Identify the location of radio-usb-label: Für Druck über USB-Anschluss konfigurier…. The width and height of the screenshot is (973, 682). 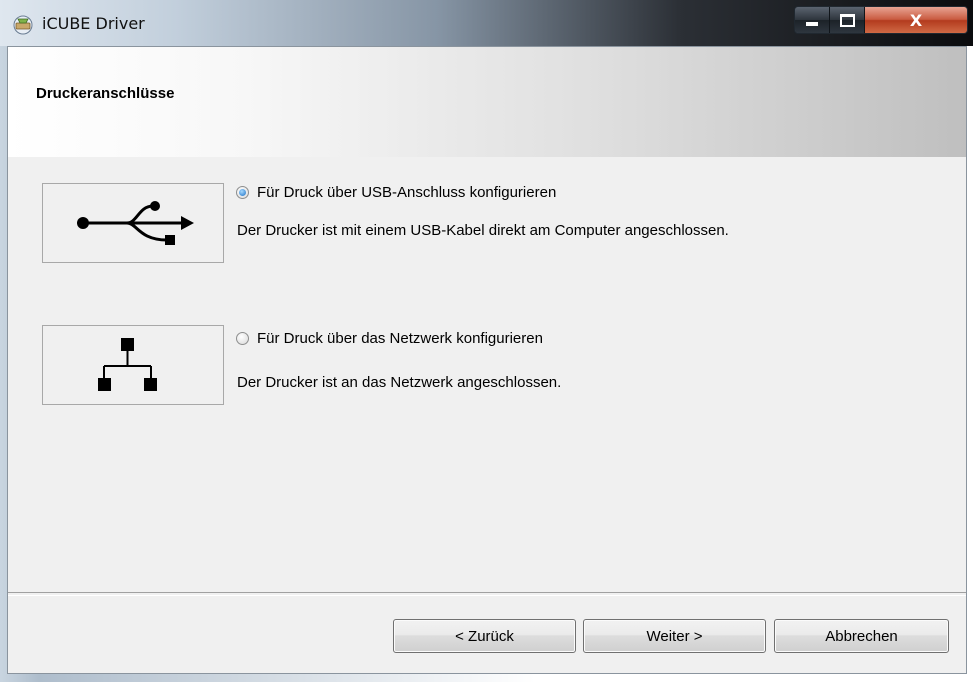
(406, 192).